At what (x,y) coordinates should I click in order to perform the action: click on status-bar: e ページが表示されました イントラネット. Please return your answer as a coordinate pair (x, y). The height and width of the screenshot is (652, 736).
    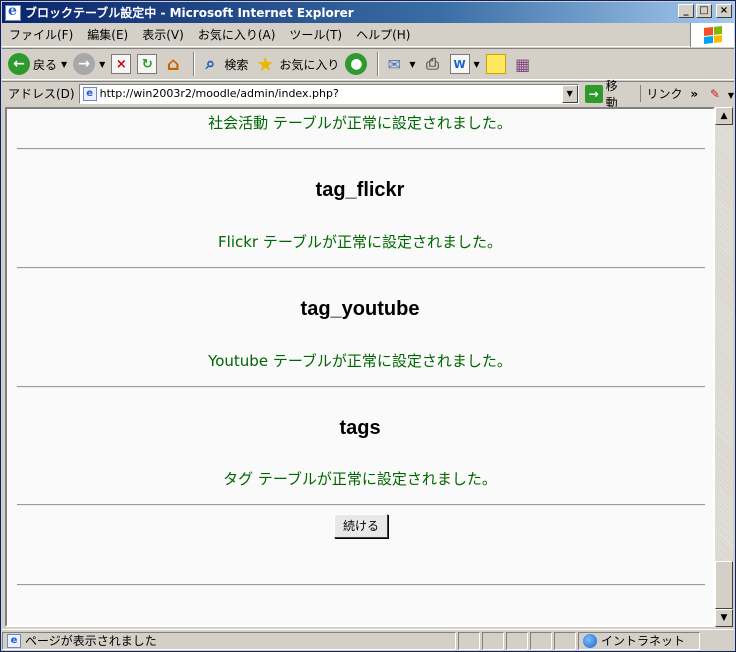
    Looking at the image, I should click on (368, 640).